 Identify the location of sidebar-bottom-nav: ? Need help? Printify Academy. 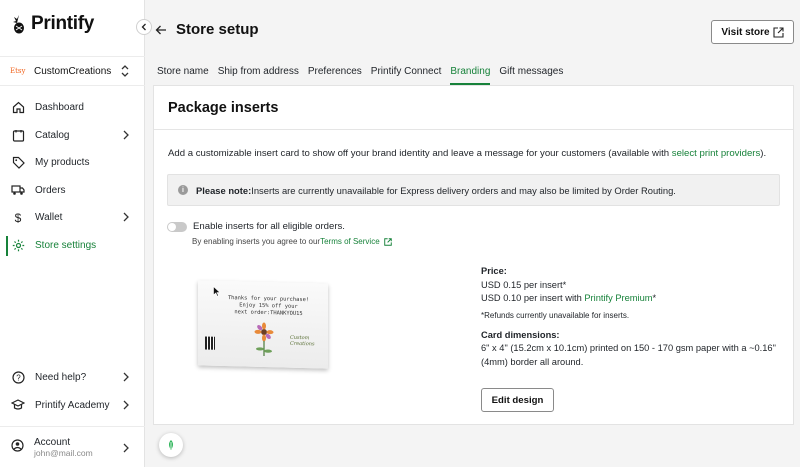
(72, 391).